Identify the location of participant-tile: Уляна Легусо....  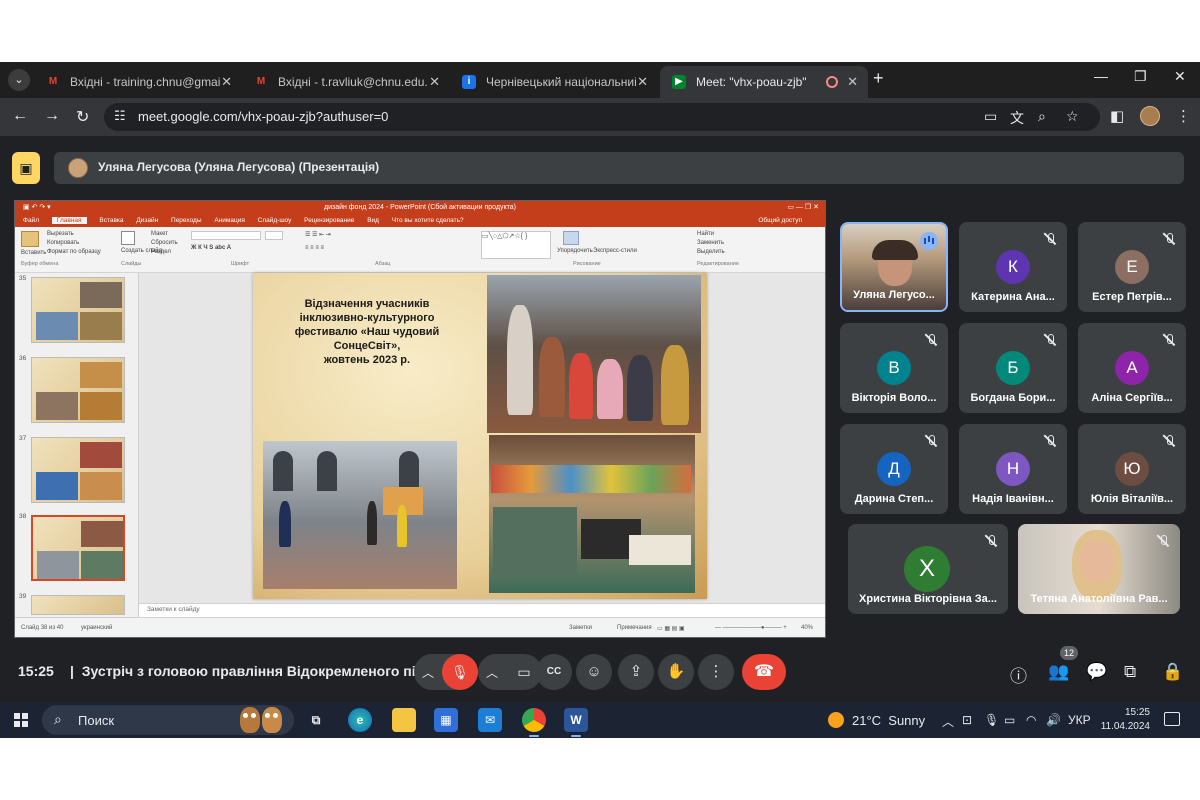
(894, 267).